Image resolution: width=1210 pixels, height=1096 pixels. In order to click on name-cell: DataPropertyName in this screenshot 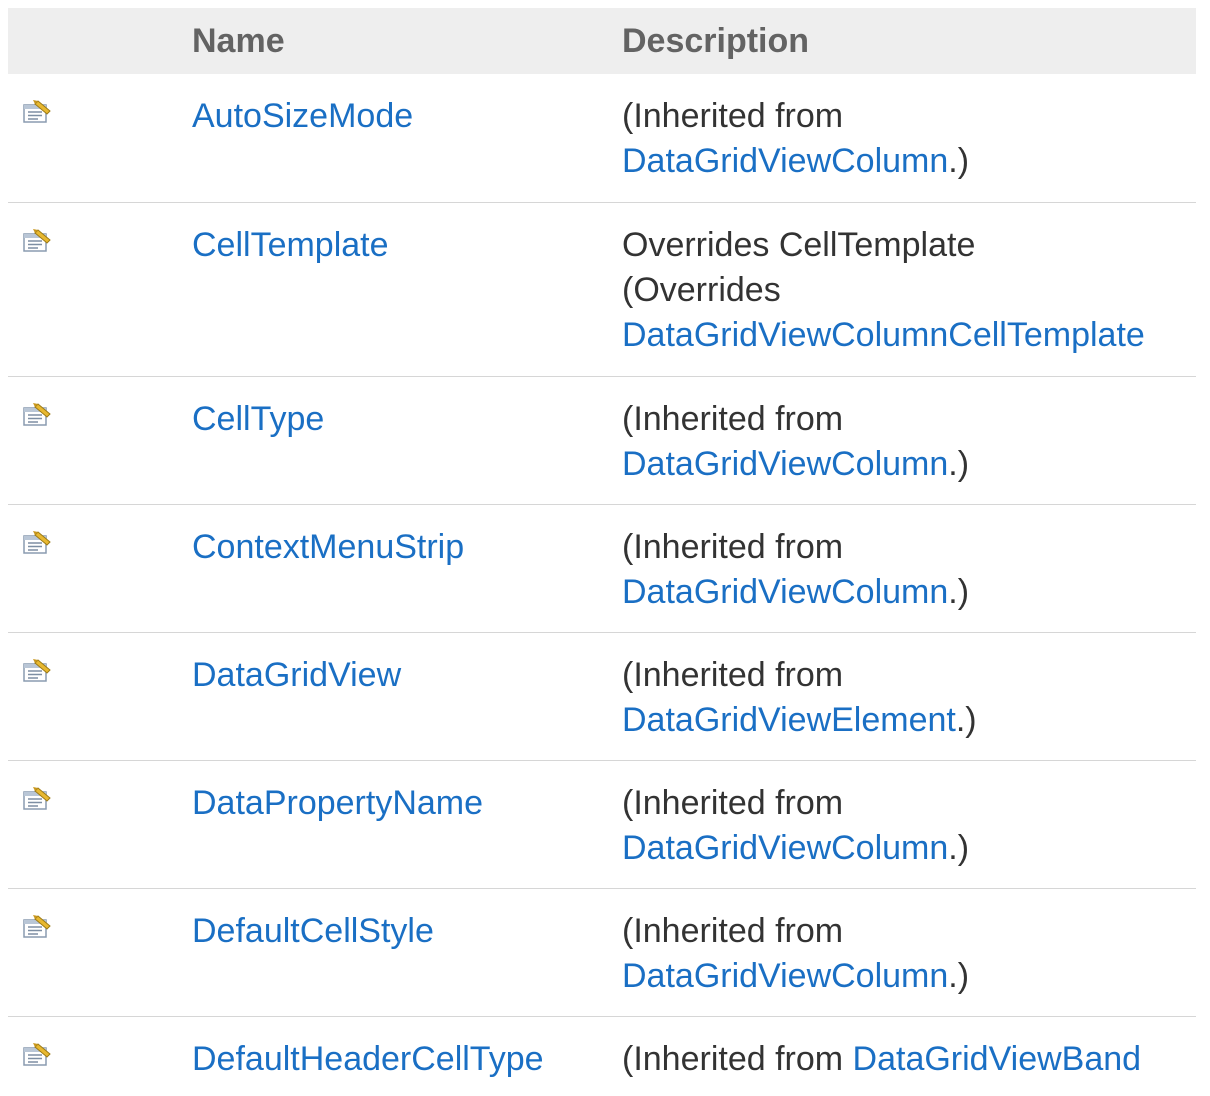, I will do `click(389, 824)`.